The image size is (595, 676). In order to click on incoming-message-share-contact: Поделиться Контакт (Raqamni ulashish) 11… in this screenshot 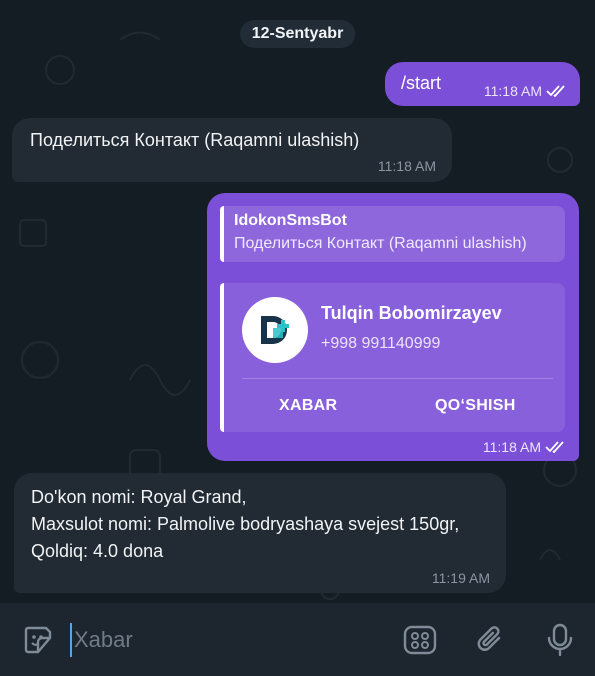, I will do `click(232, 150)`.